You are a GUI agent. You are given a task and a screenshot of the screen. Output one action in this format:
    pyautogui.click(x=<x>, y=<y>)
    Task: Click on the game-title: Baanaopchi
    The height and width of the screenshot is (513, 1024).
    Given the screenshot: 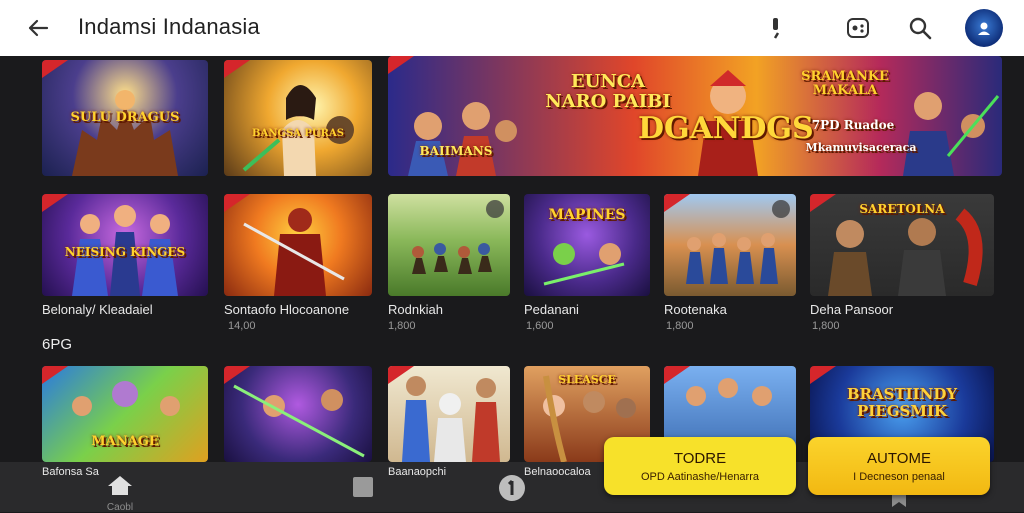 What is the action you would take?
    pyautogui.click(x=417, y=472)
    